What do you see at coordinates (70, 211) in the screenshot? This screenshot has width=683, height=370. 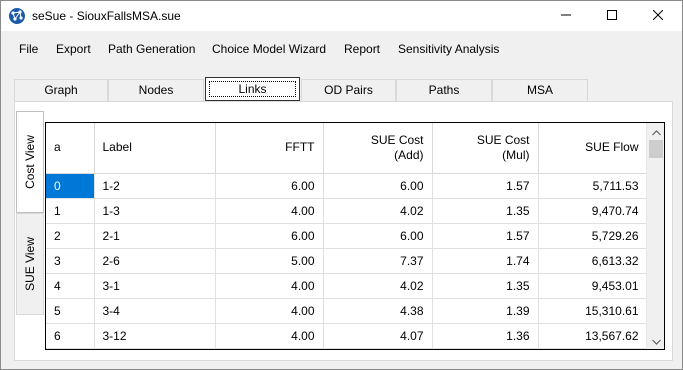 I see `cell-index: 1` at bounding box center [70, 211].